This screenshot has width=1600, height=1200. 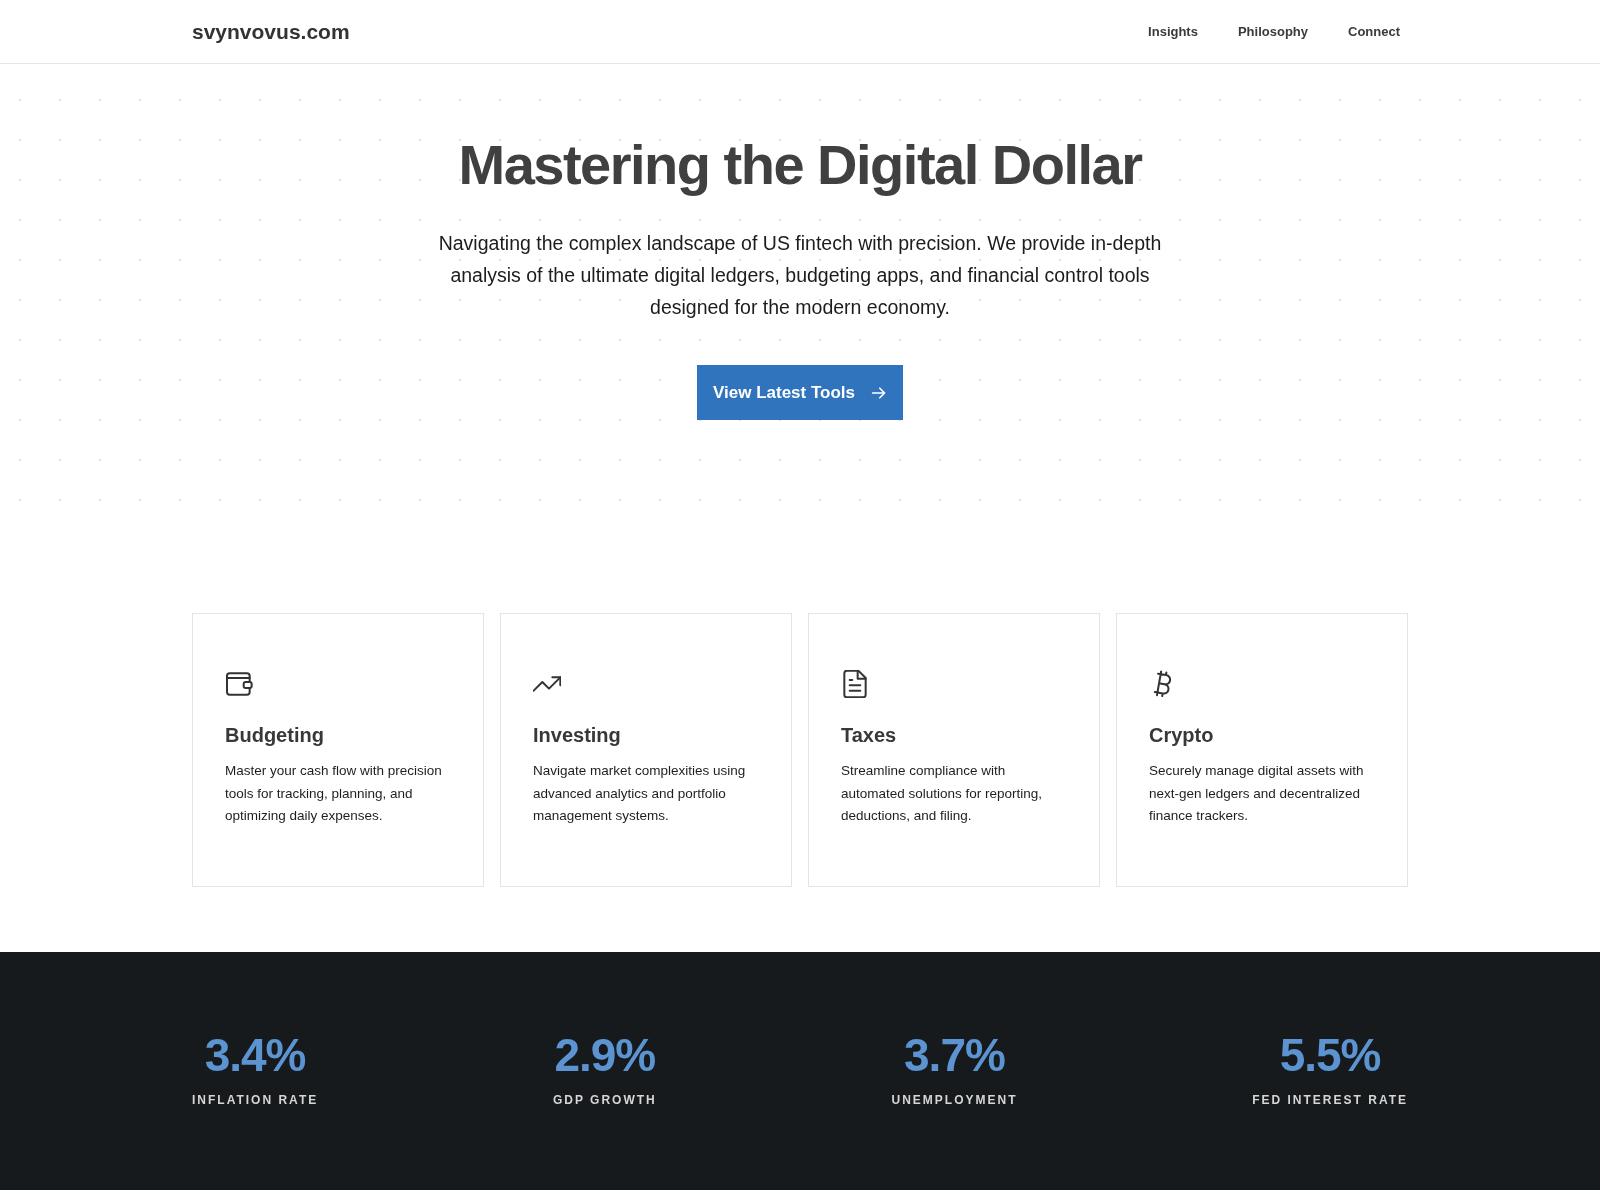 What do you see at coordinates (1330, 1055) in the screenshot?
I see `stat-value: 5.5%` at bounding box center [1330, 1055].